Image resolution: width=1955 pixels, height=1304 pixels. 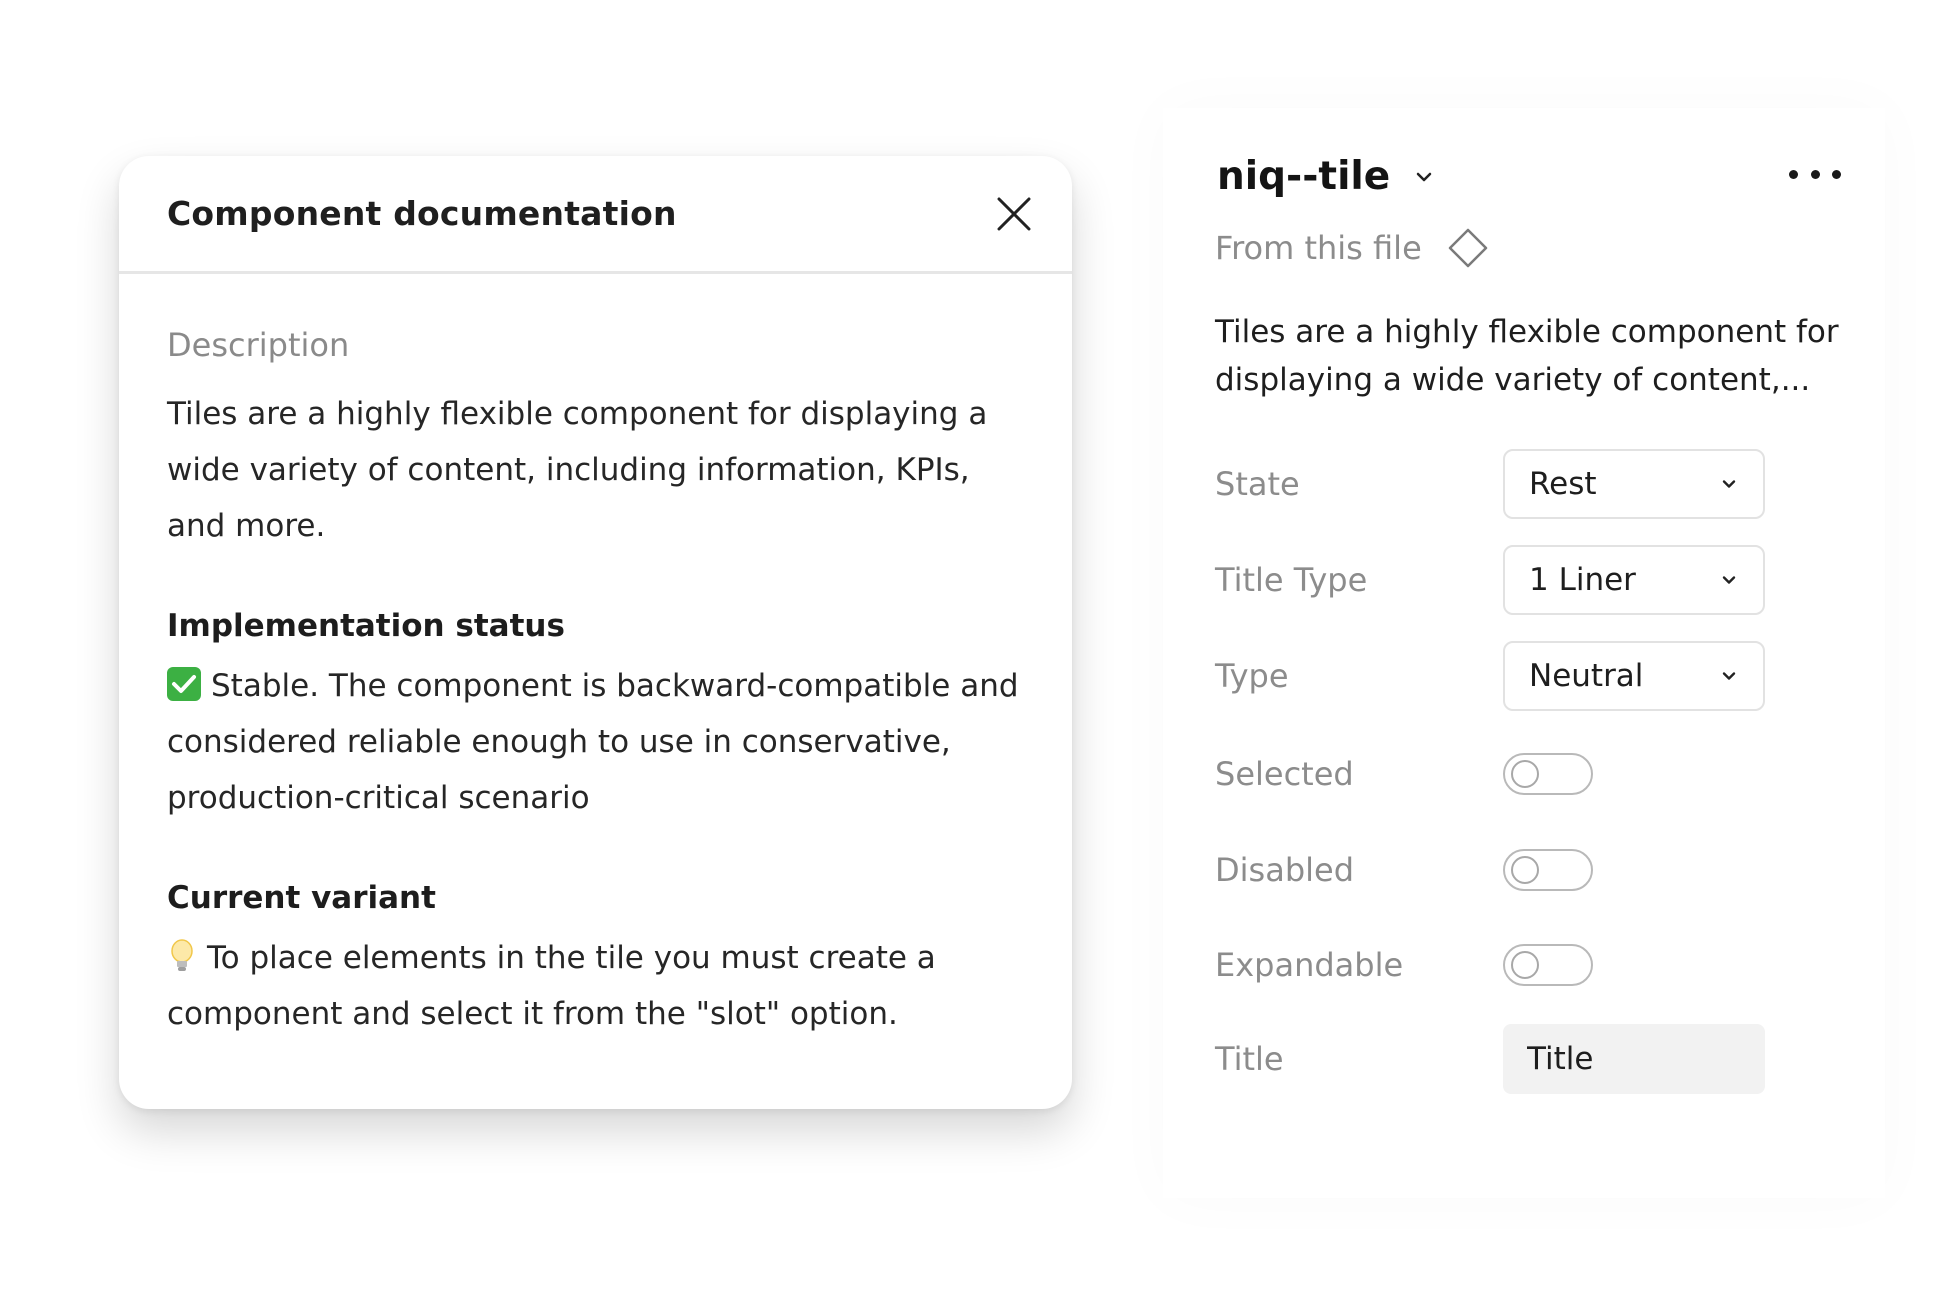 I want to click on property-title-type: Title Type 1 Liner, so click(x=1535, y=580).